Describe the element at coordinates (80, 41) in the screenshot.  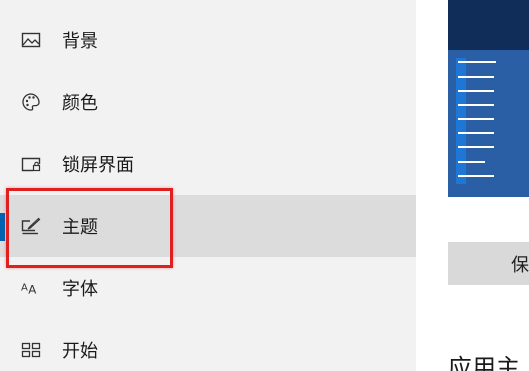
I see `nav-item-label: 背景` at that location.